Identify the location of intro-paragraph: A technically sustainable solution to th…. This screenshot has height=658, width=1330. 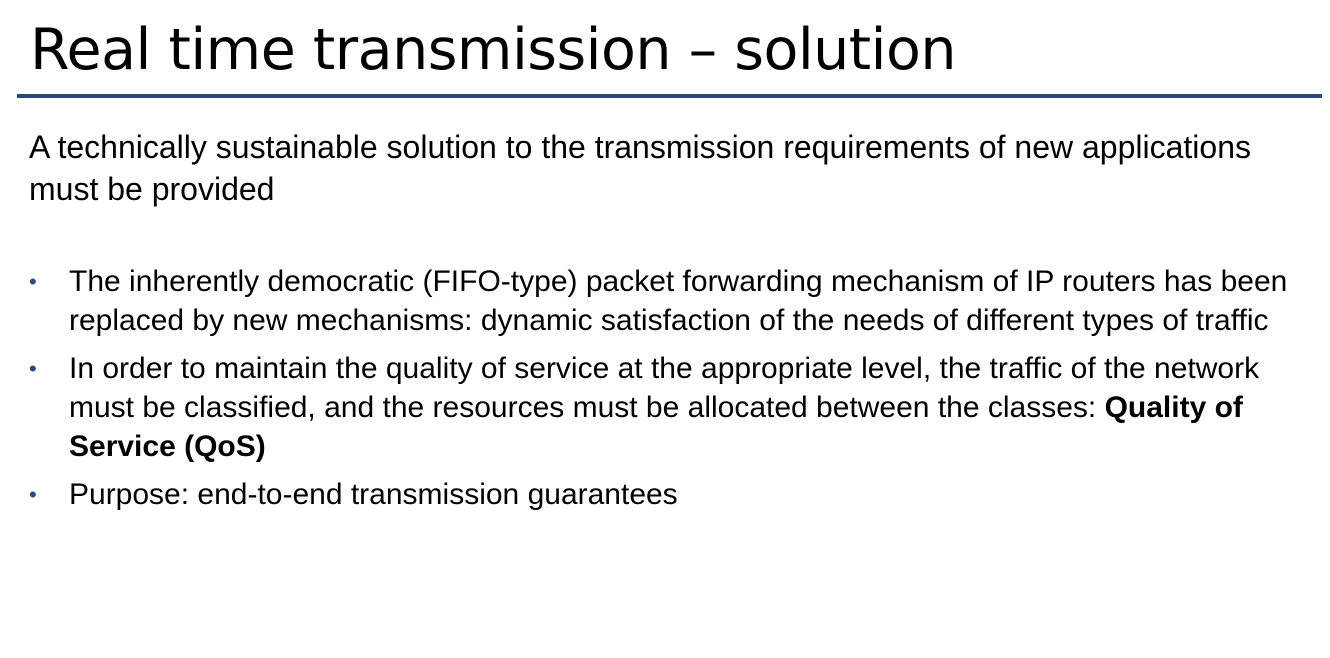
(640, 168).